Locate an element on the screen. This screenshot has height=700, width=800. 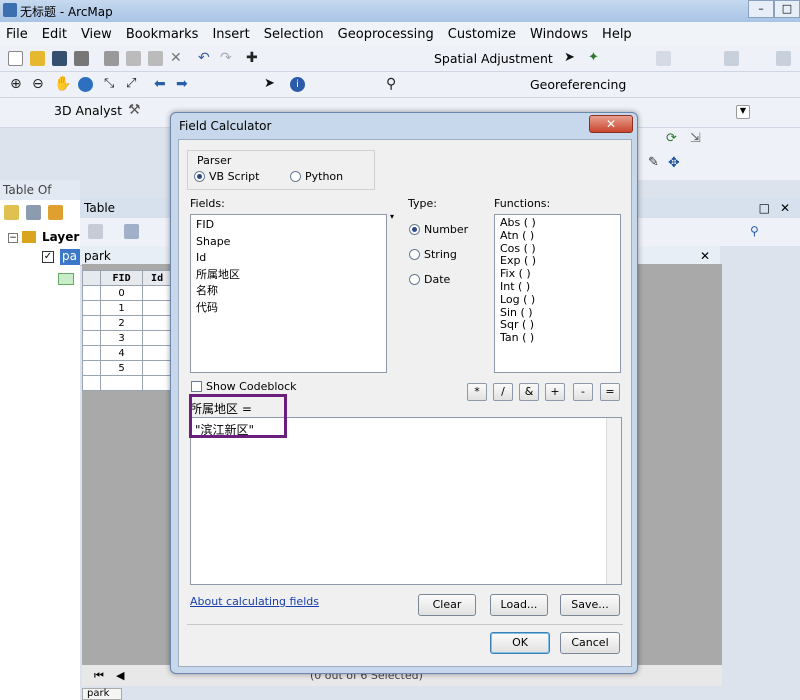
function-item: Int ( ) is located at coordinates (557, 287).